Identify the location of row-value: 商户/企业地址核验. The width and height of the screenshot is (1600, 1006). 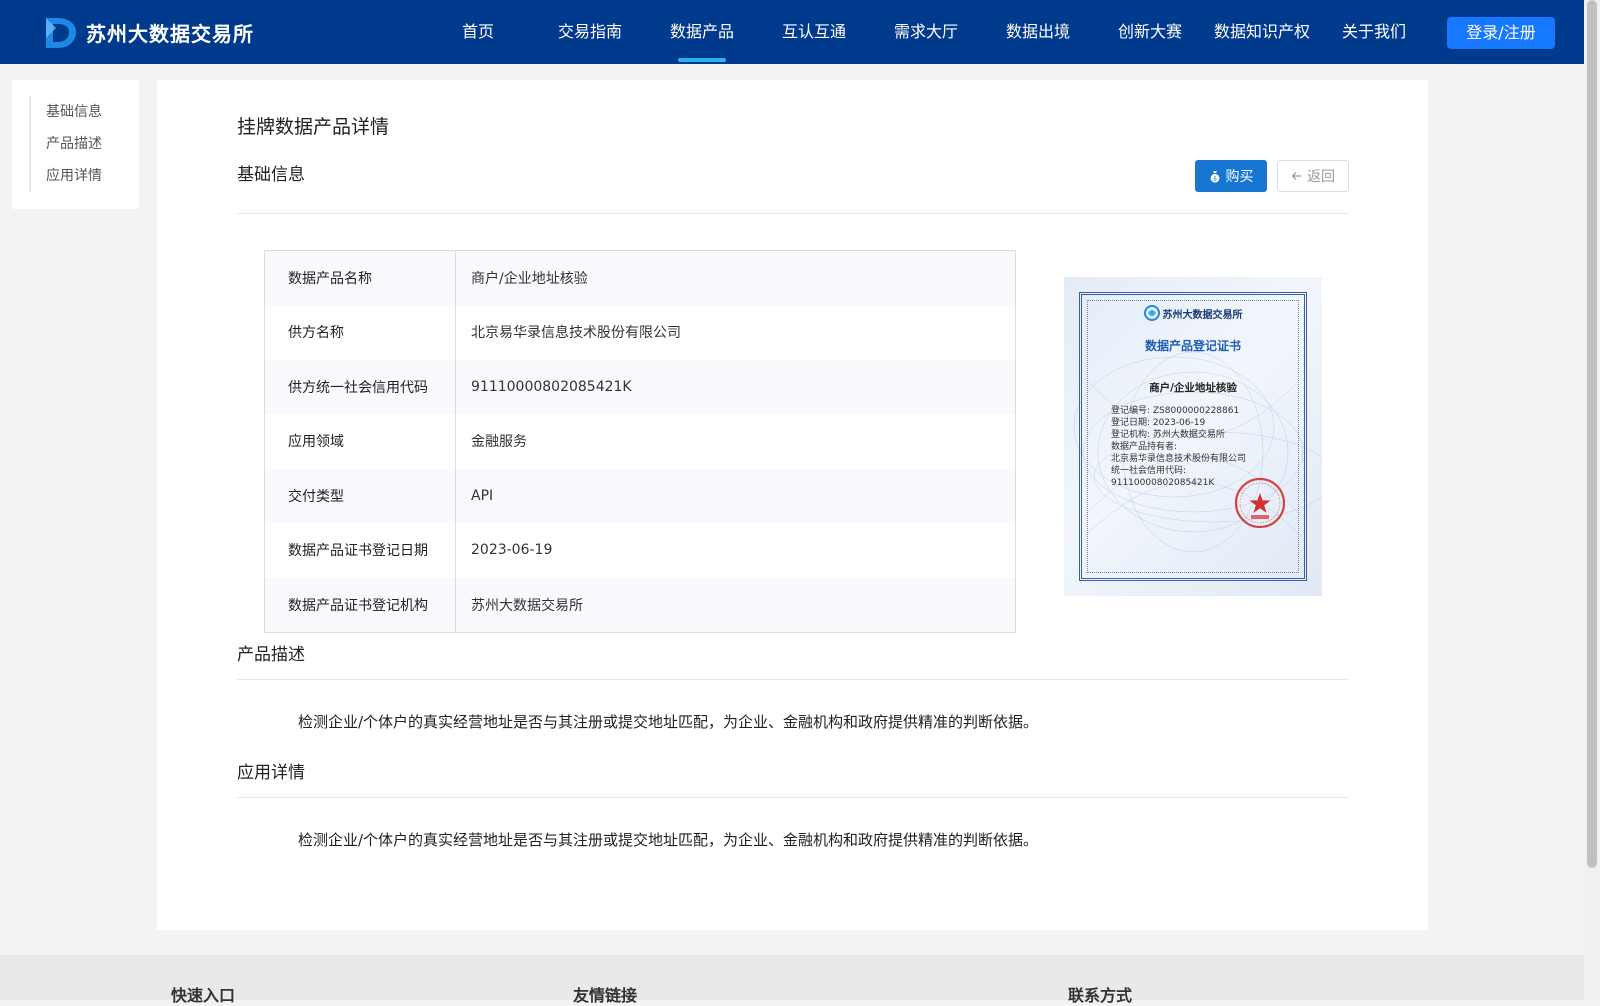
(735, 277).